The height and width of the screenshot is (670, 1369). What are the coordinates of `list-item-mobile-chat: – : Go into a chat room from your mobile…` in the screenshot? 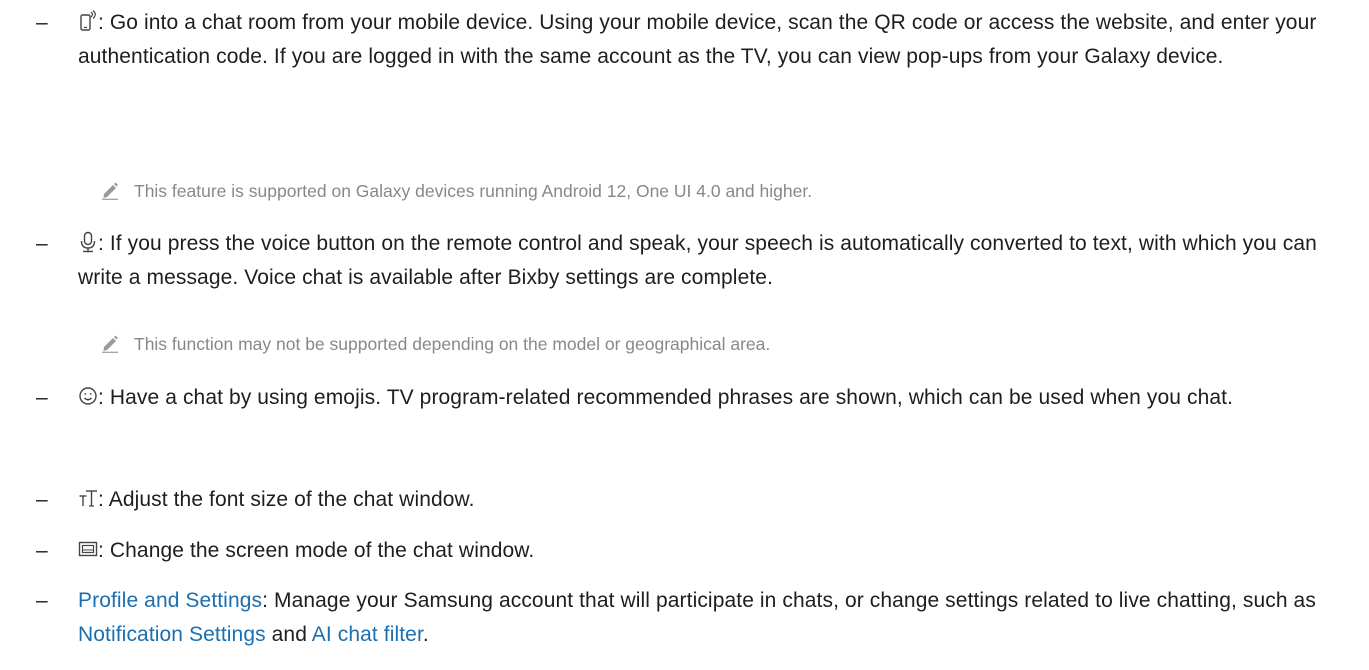 It's located at (696, 40).